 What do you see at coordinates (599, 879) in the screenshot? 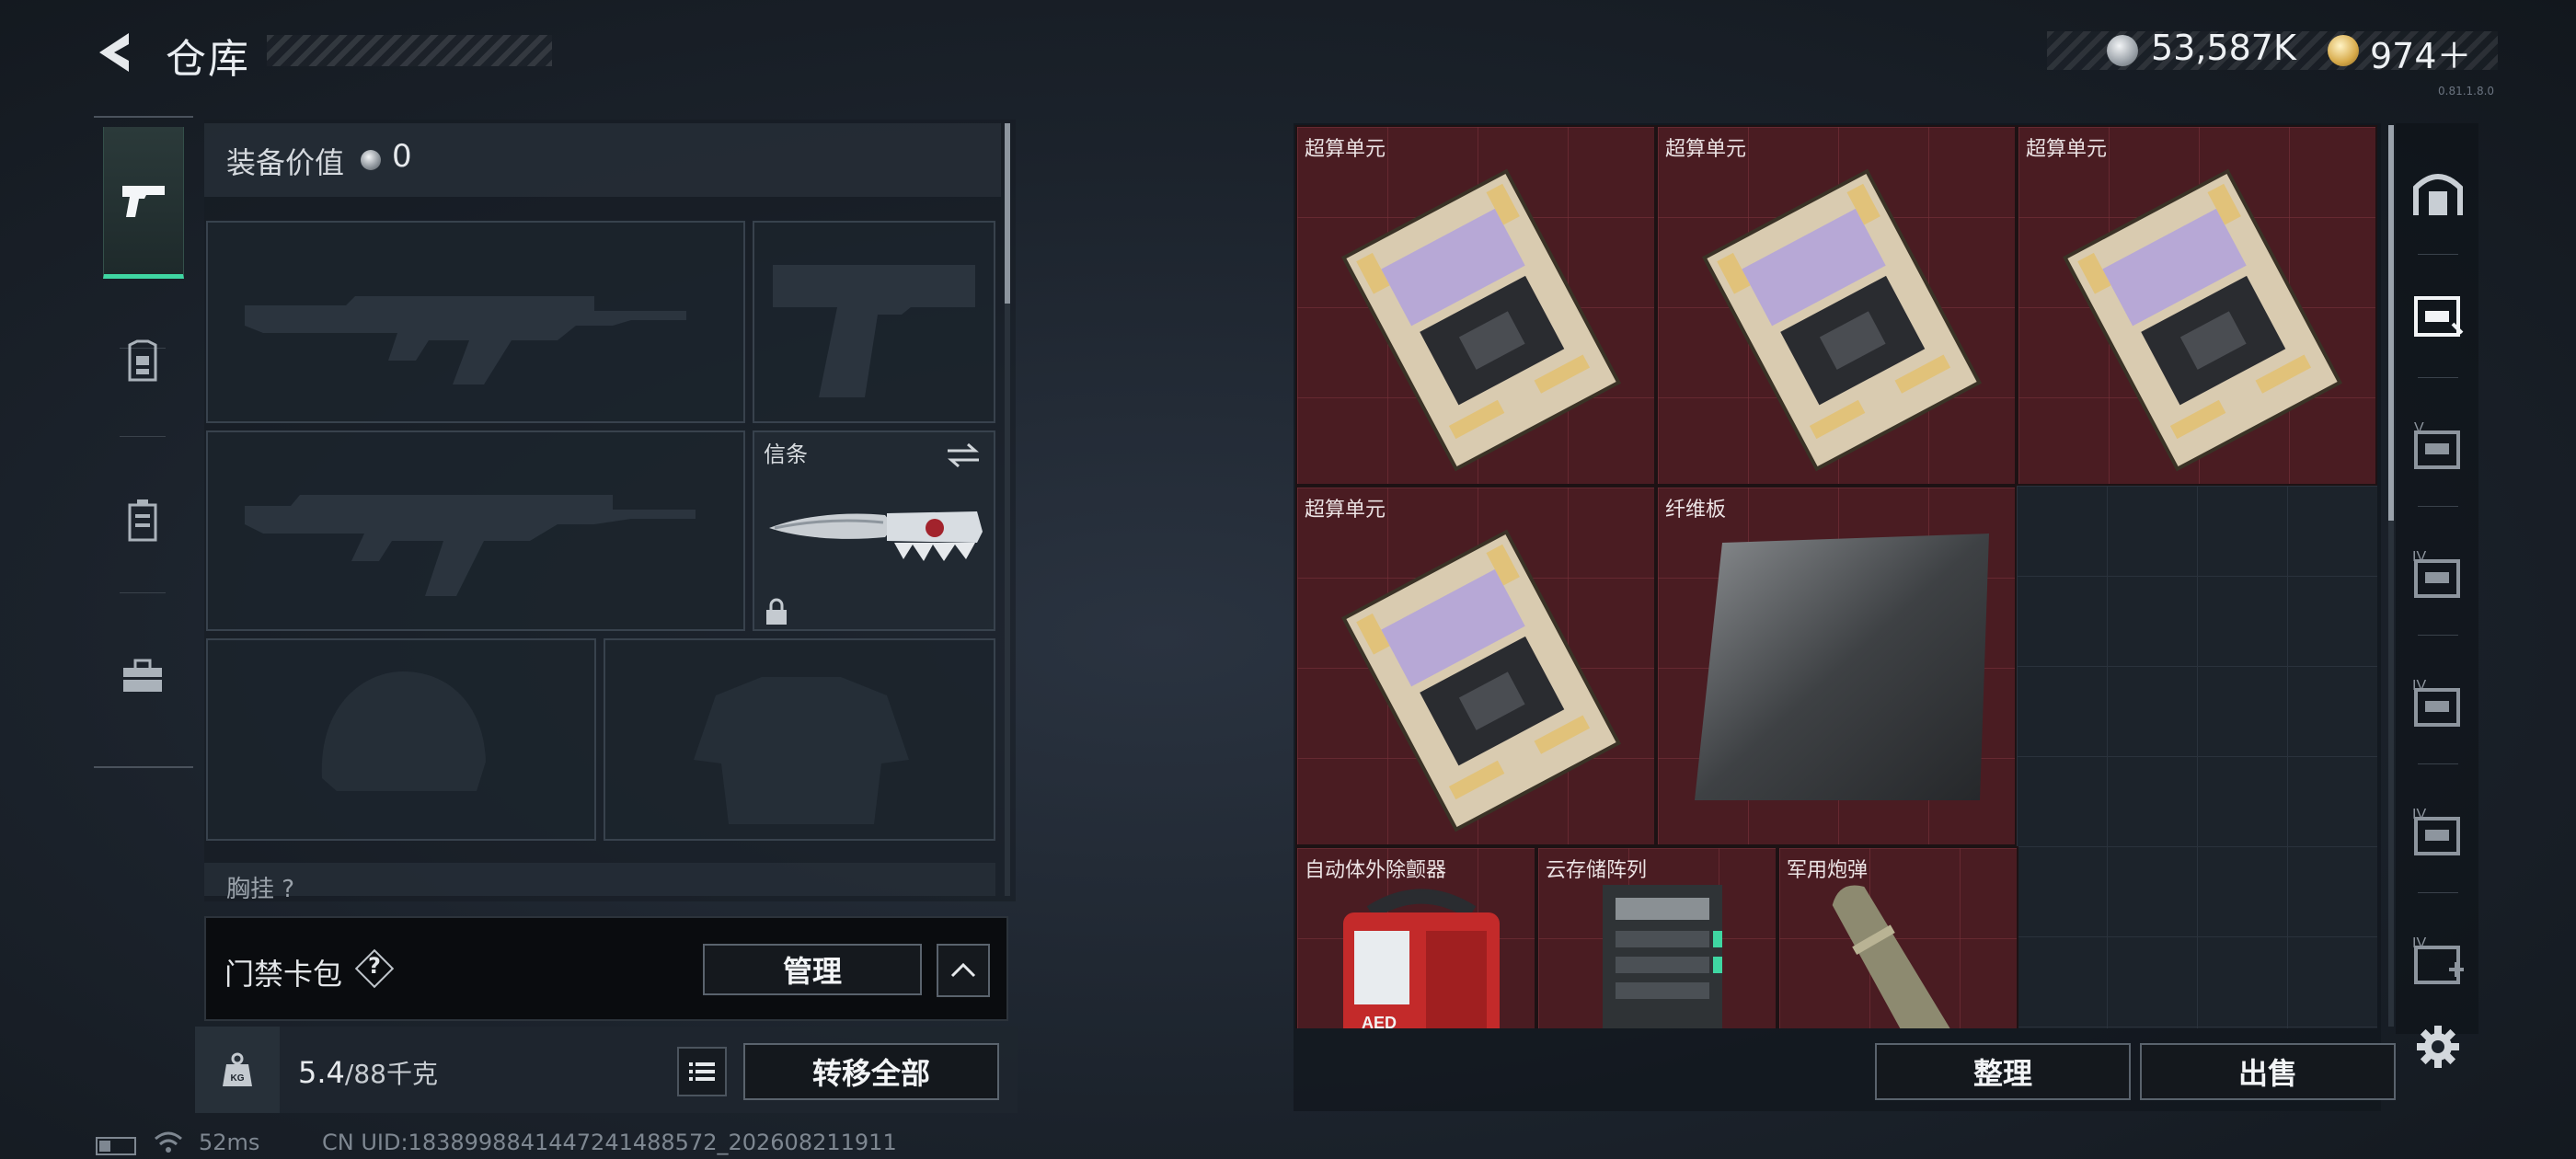
I see `chest-rig-row` at bounding box center [599, 879].